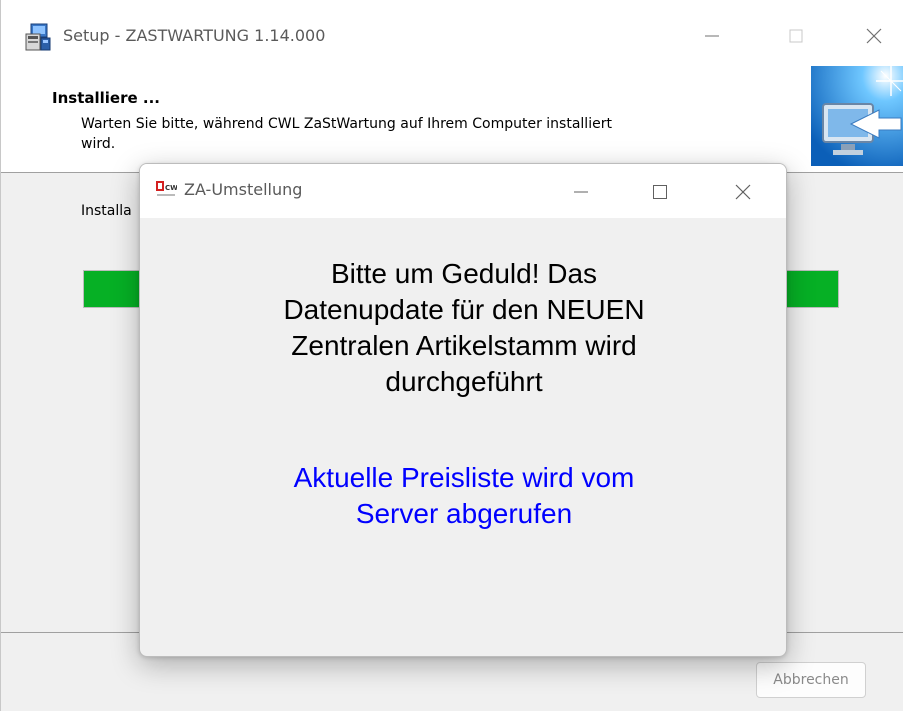  I want to click on dialog-title: ZA-Umstellung, so click(243, 189).